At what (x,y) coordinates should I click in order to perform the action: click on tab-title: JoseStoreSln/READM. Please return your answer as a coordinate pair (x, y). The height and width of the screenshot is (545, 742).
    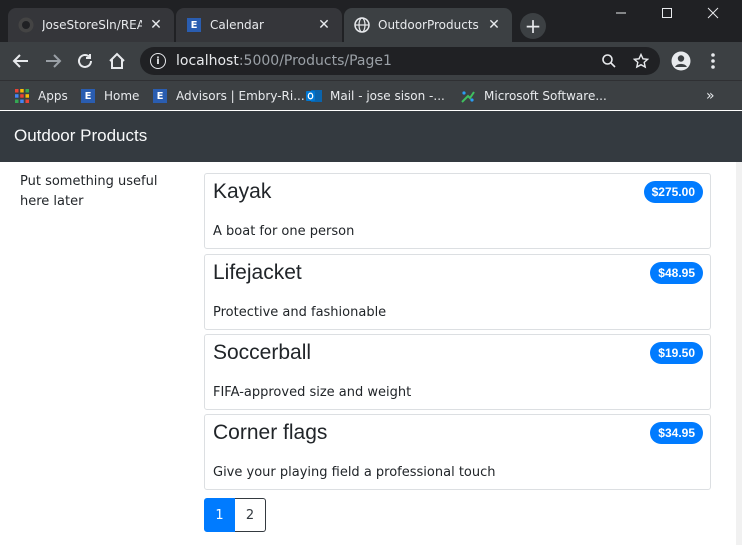
    Looking at the image, I should click on (92, 25).